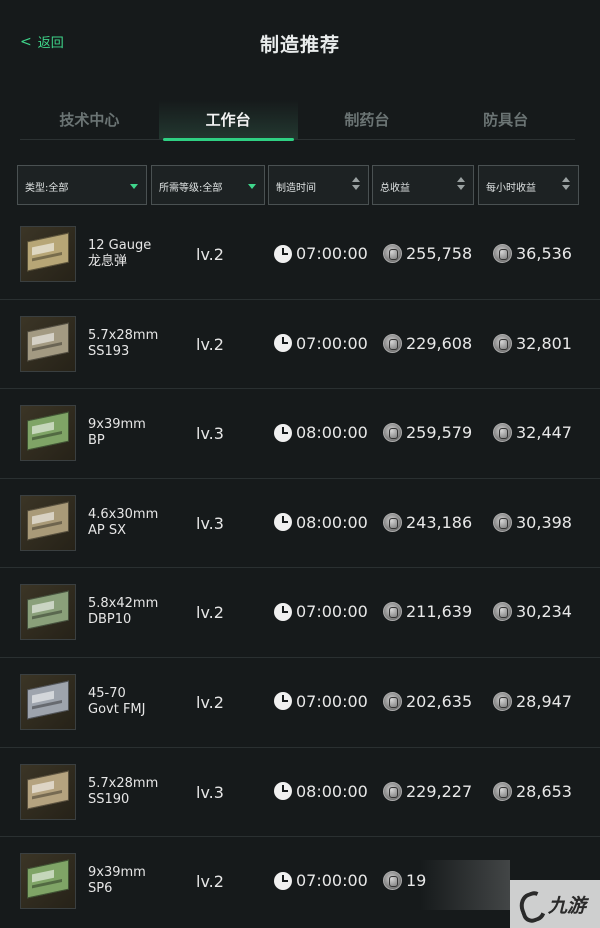 The width and height of the screenshot is (600, 928). What do you see at coordinates (544, 612) in the screenshot?
I see `hourly-profit-value: 30,234` at bounding box center [544, 612].